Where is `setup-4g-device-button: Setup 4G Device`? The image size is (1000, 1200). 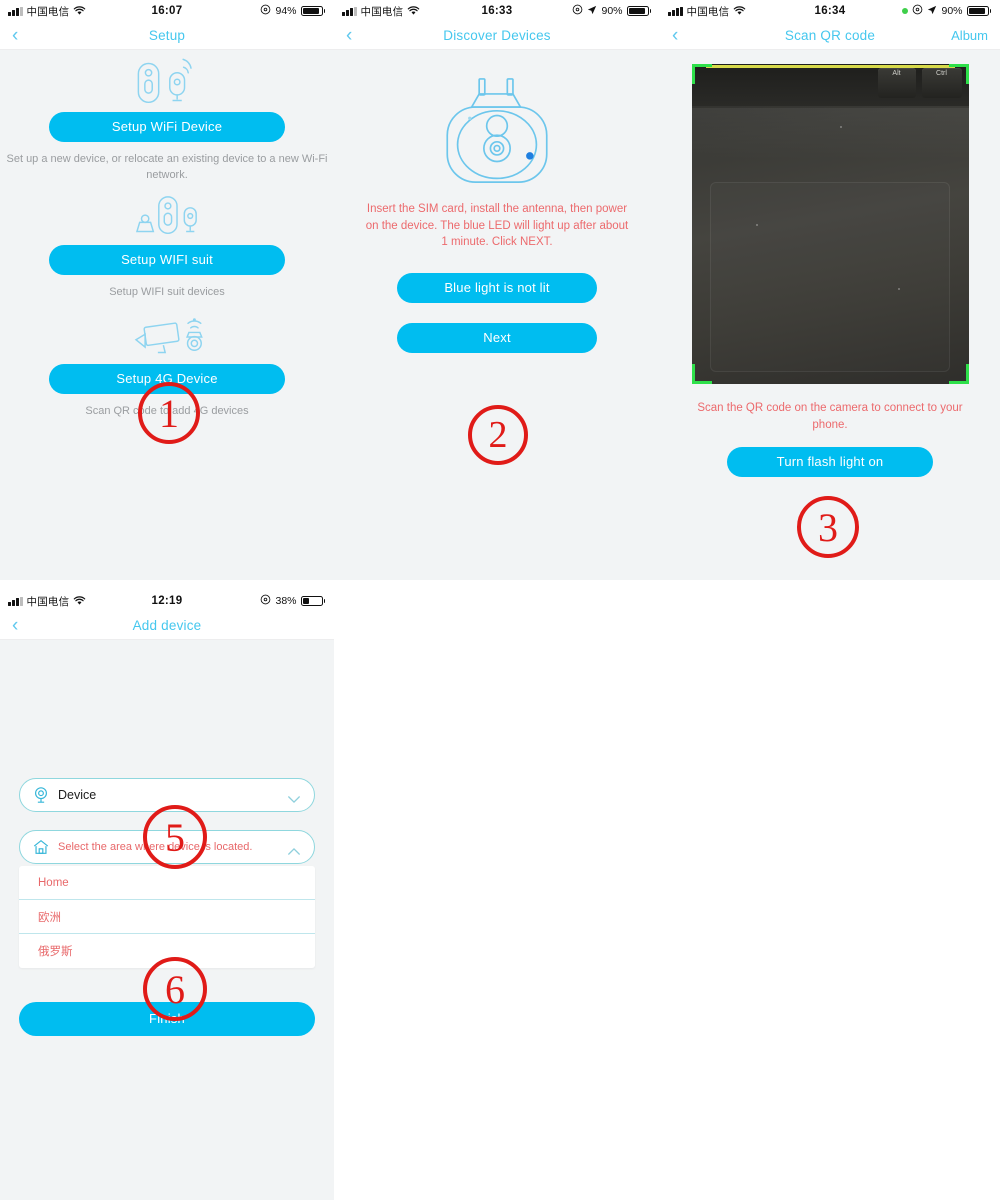 setup-4g-device-button: Setup 4G Device is located at coordinates (167, 379).